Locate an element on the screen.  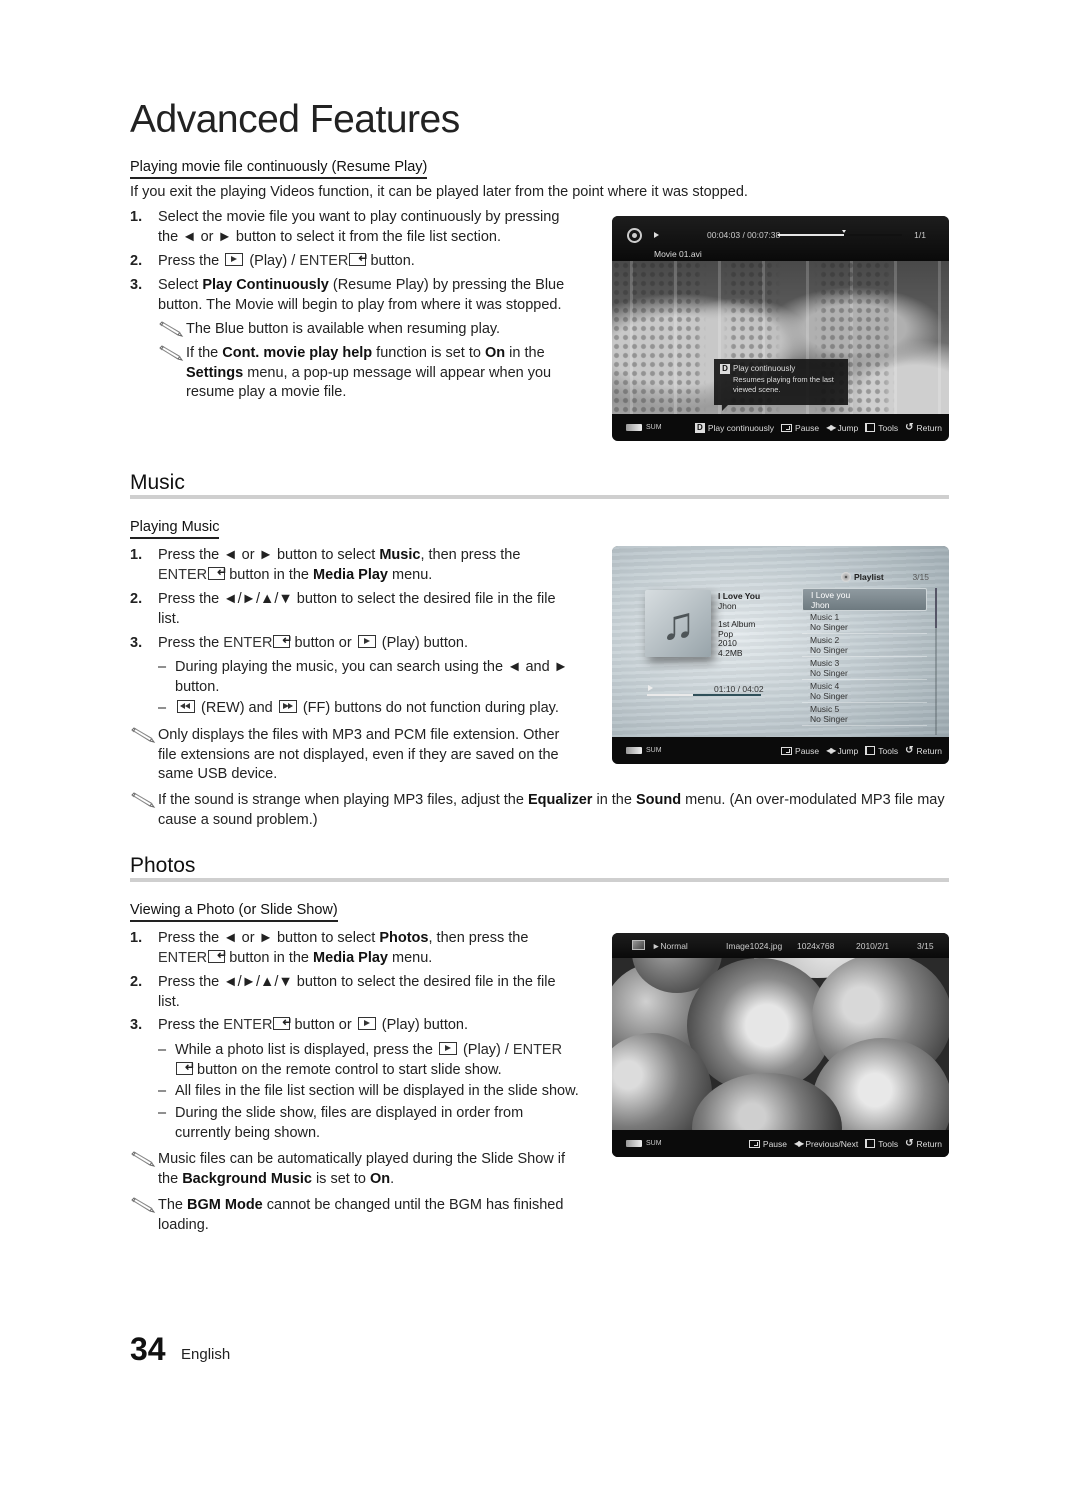
photo-button-hints: Pause ◀▶ Previous/Next Tools ↺ Return is located at coordinates (845, 1143).